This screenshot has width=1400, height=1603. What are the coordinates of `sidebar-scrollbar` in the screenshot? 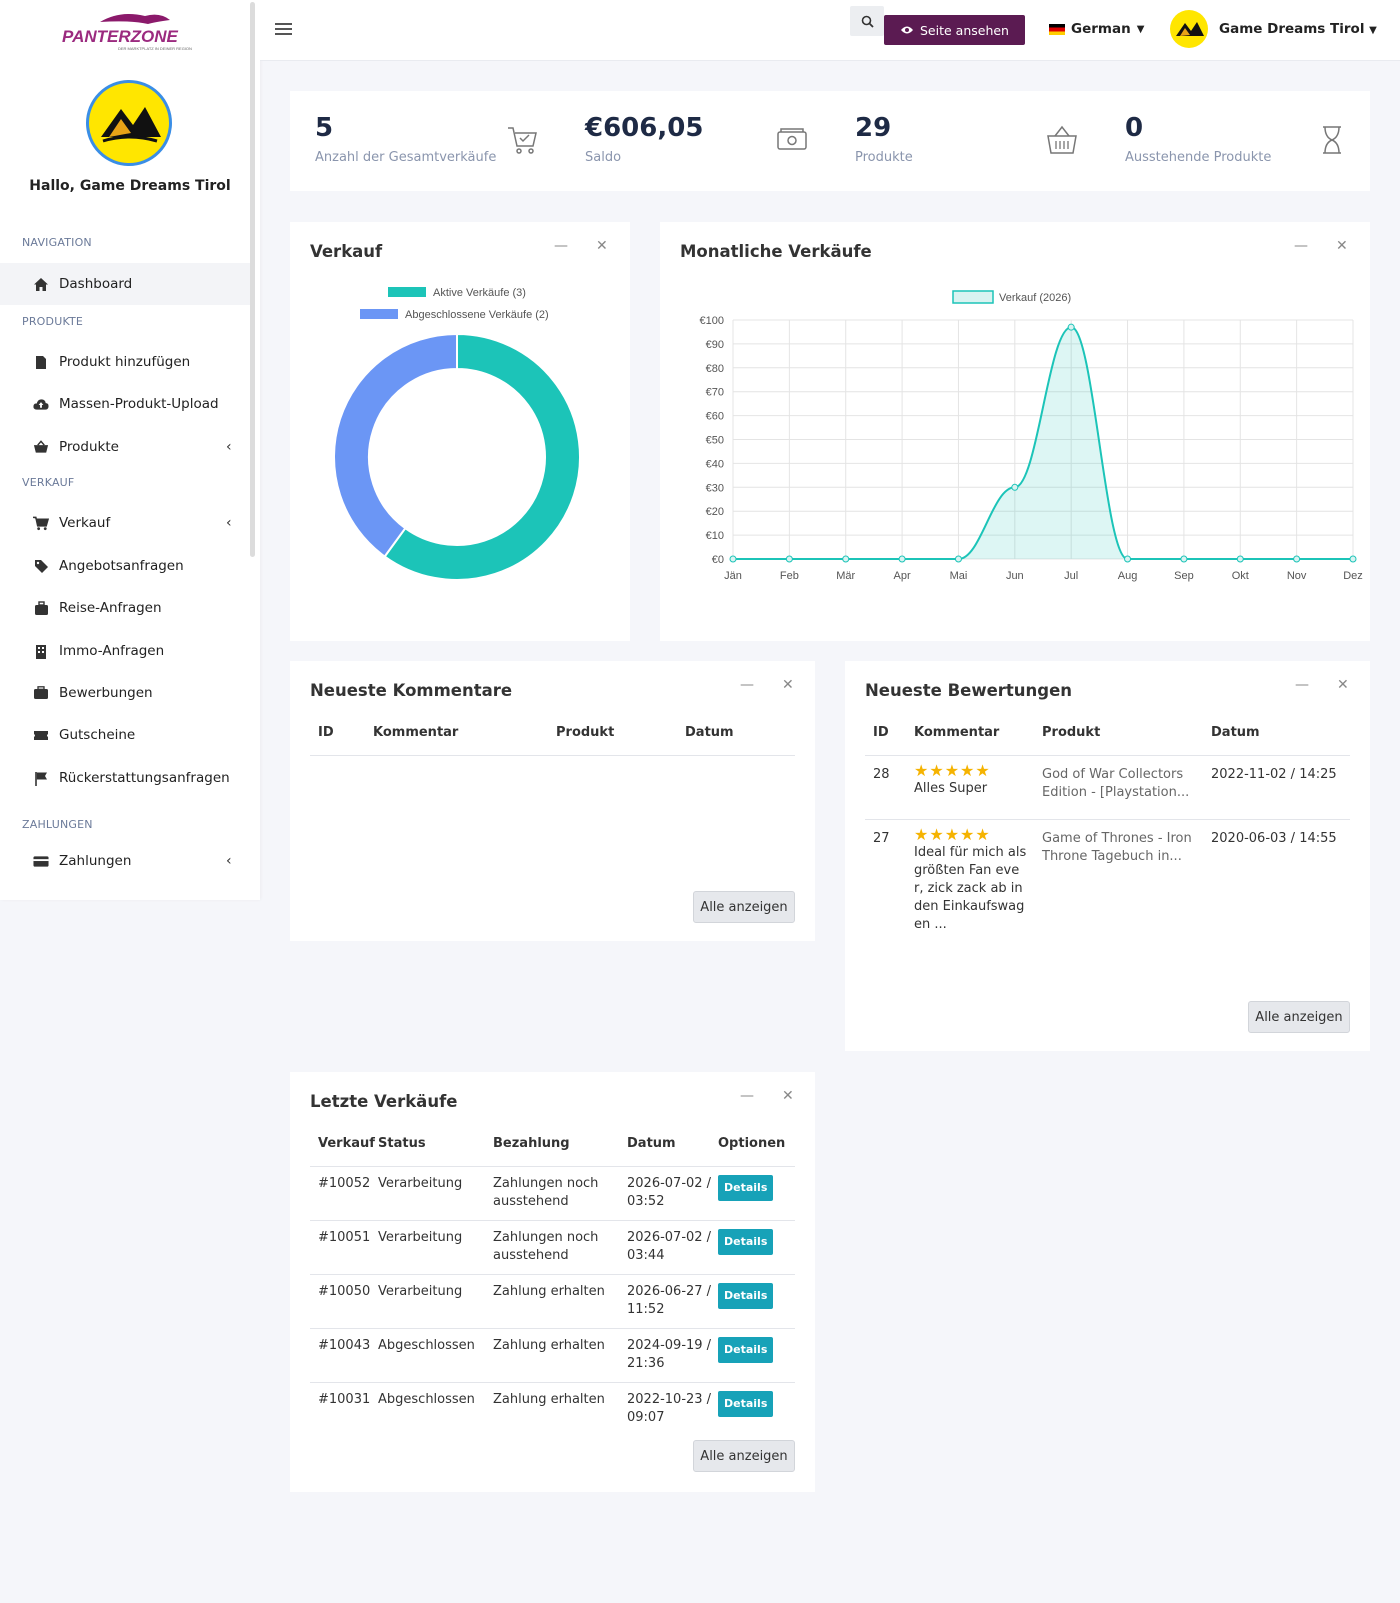 It's located at (252, 279).